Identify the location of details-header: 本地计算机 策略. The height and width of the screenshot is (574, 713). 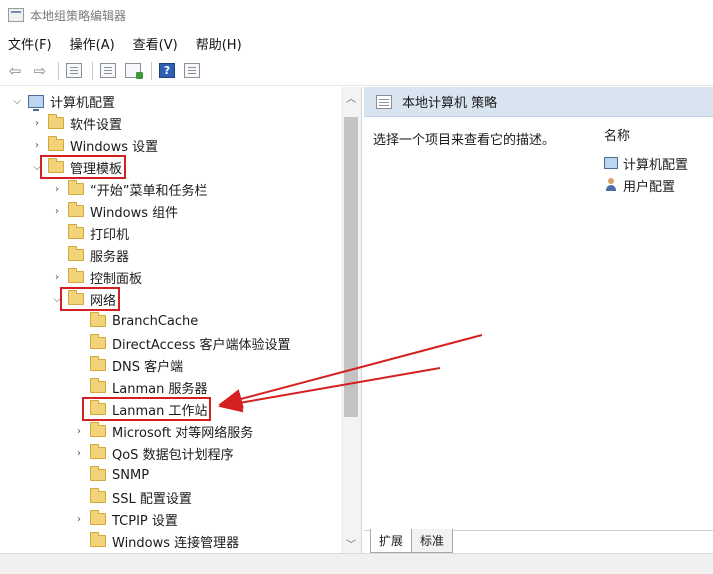
(538, 102).